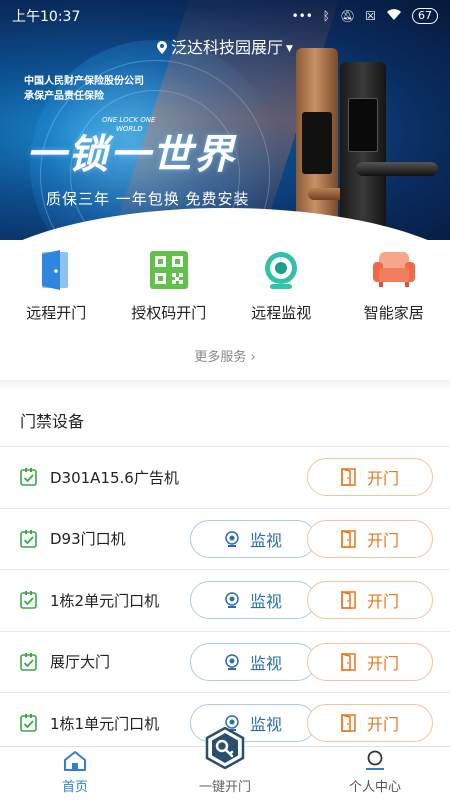  I want to click on quick-actions: 远程开门 授权码开门 远程监视 智能家居, so click(225, 285).